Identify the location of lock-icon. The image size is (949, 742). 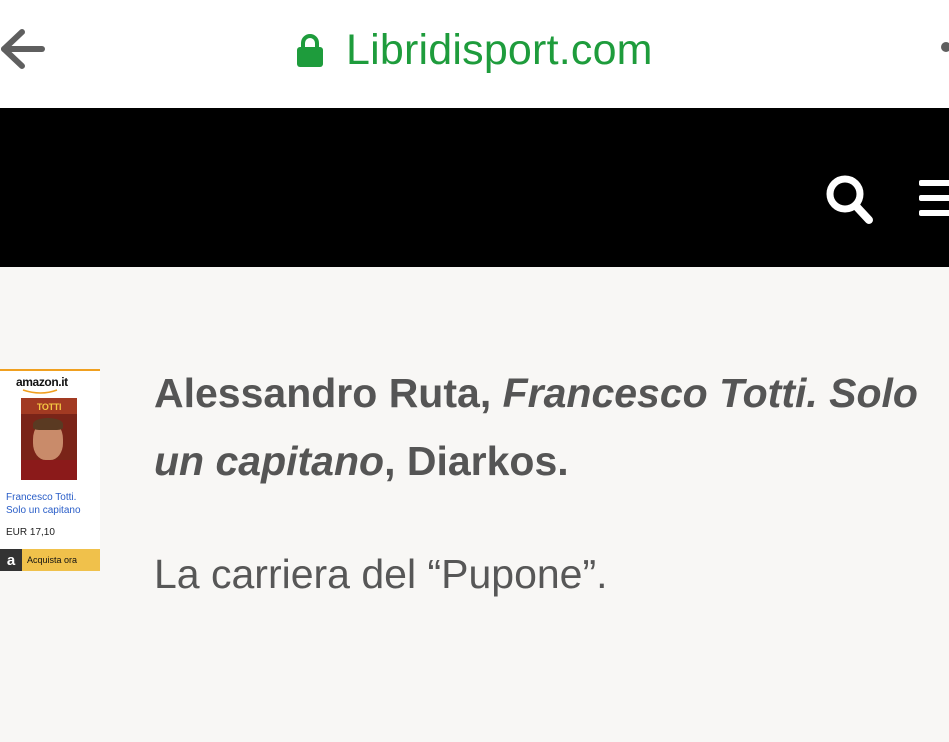
(310, 50).